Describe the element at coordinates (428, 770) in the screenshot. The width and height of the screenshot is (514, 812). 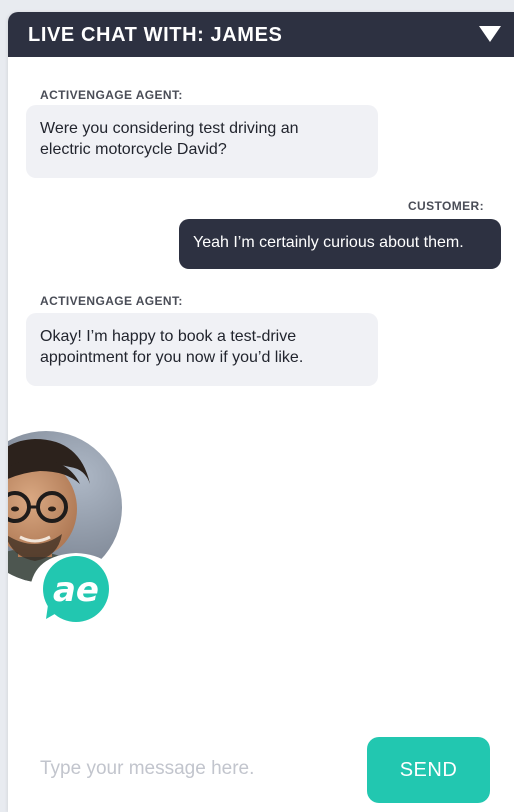
I see `send-button: SEND` at that location.